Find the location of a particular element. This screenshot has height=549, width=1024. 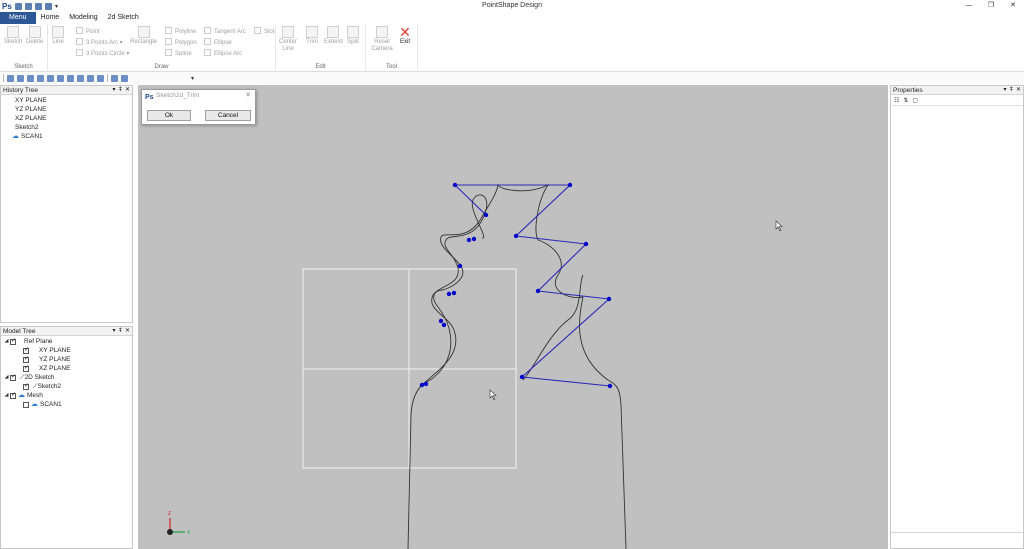

polyline-button: Polyline is located at coordinates (180, 31).